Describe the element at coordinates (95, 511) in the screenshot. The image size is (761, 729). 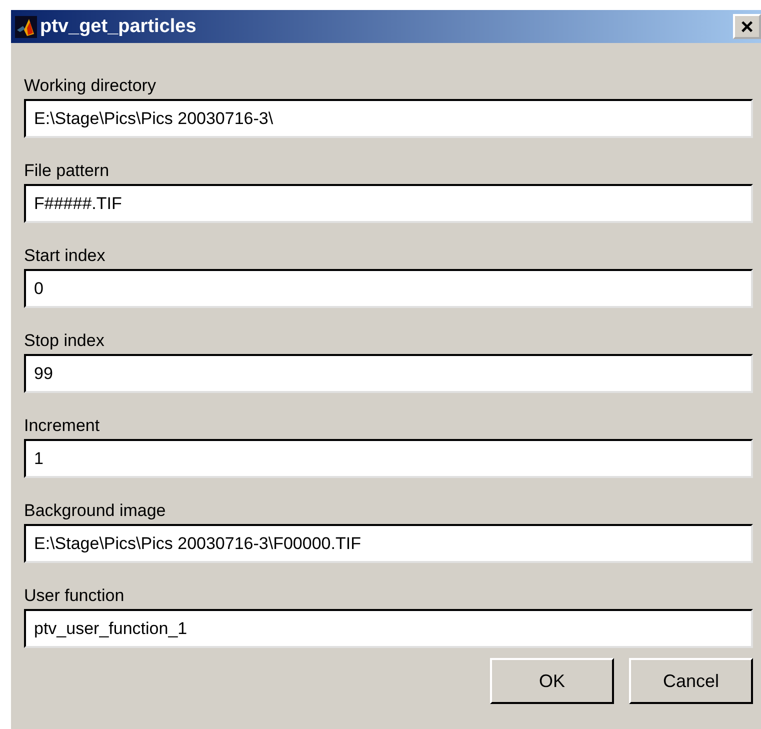
I see `field-label: Background image` at that location.